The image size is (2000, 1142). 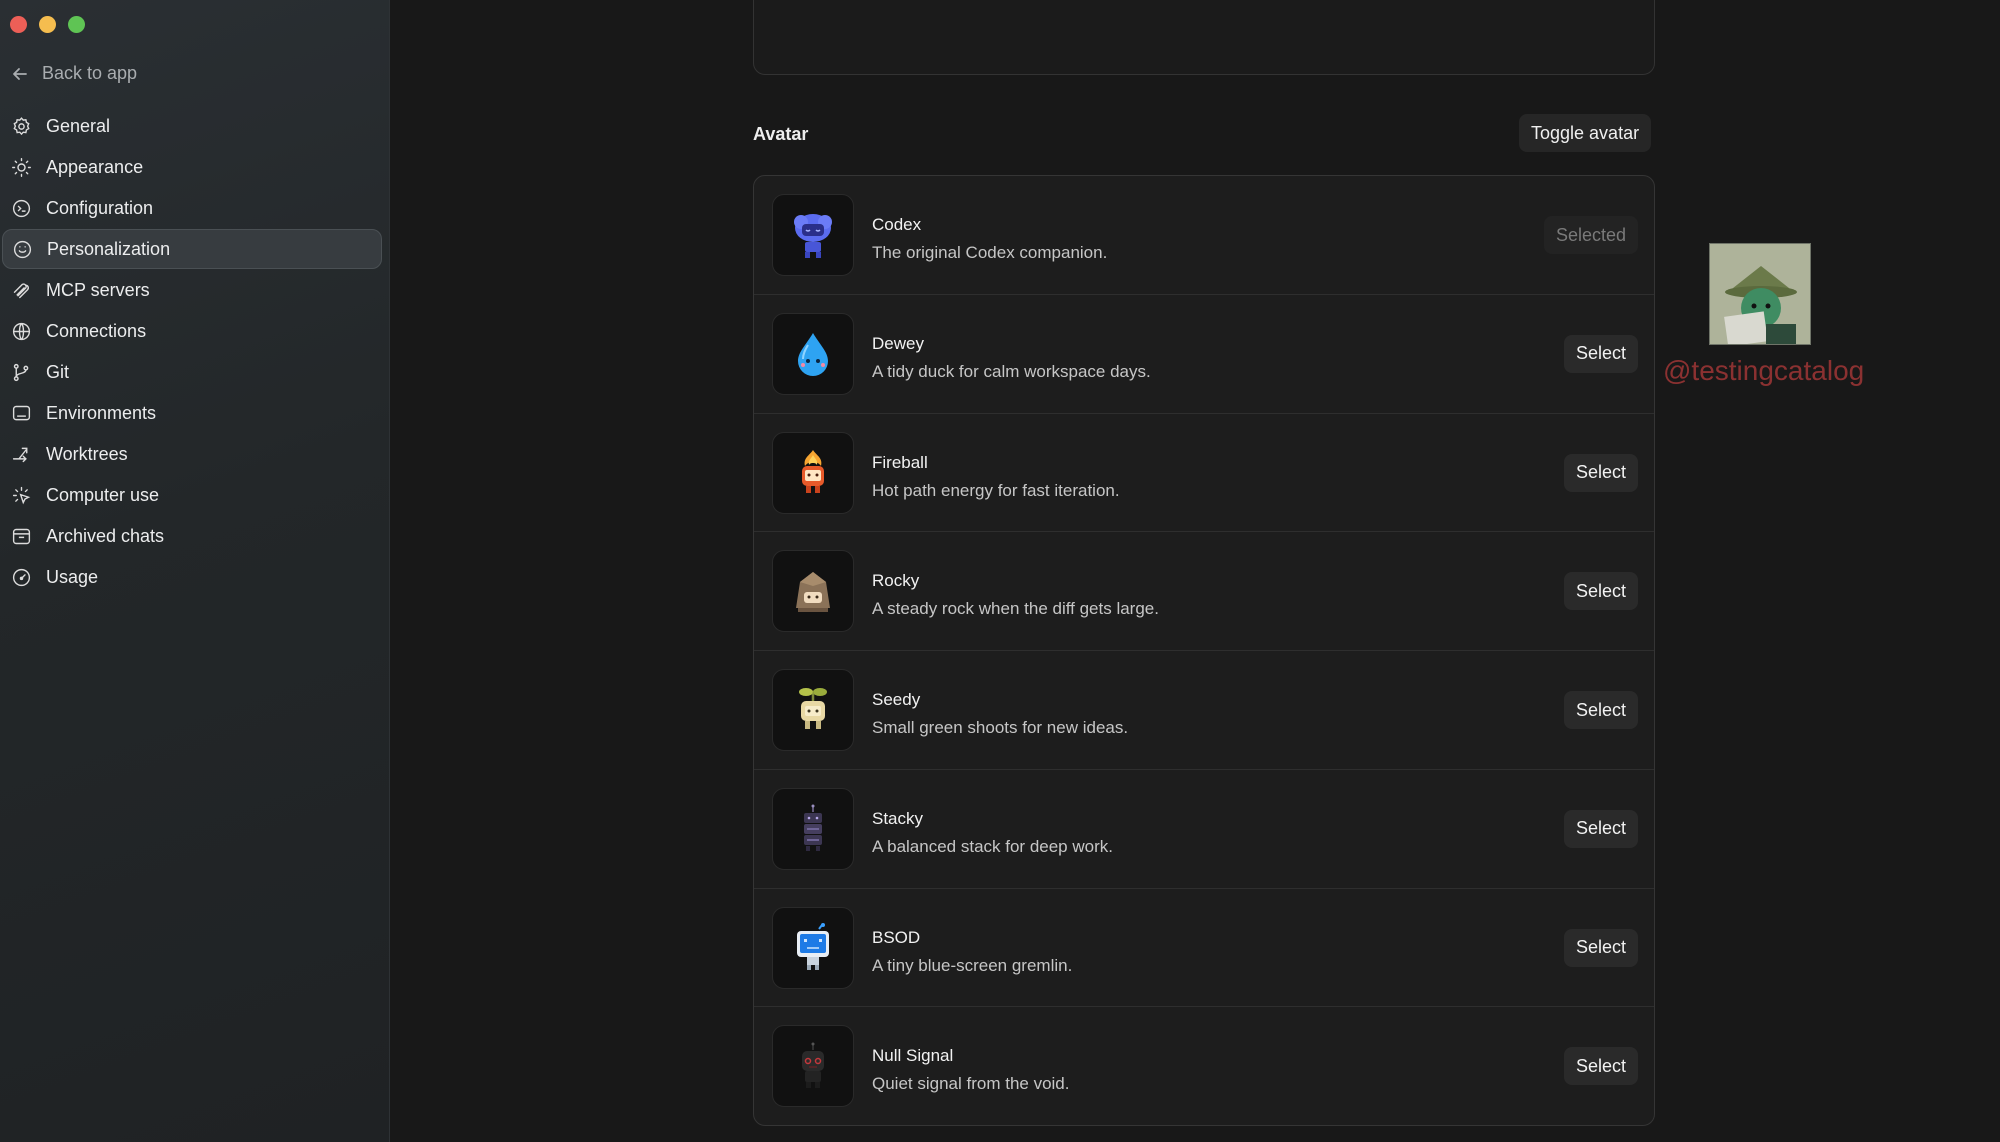 I want to click on sidebar-item-label: Usage, so click(x=72, y=576).